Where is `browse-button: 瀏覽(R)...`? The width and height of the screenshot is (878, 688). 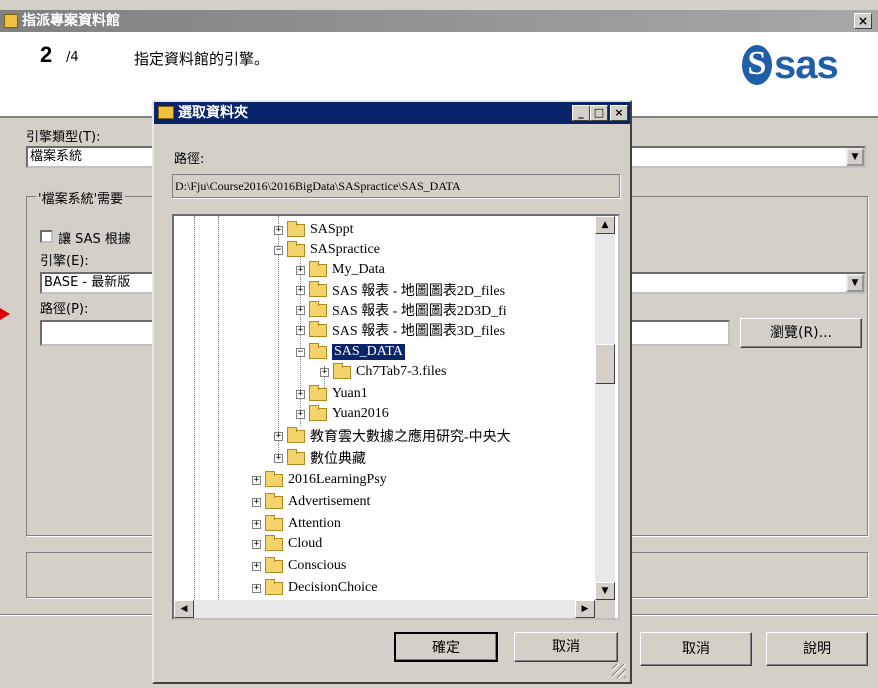 browse-button: 瀏覽(R)... is located at coordinates (801, 333).